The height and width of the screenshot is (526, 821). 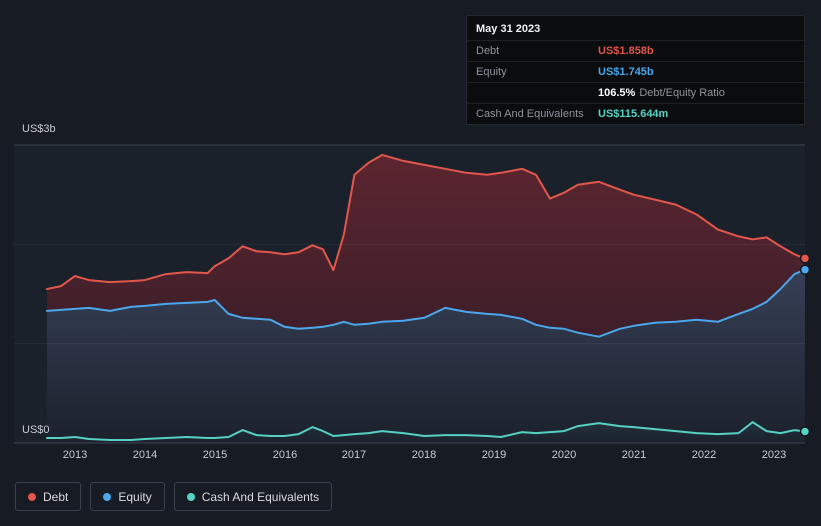 I want to click on tooltip-cash-value: US$115.644m, so click(x=633, y=114).